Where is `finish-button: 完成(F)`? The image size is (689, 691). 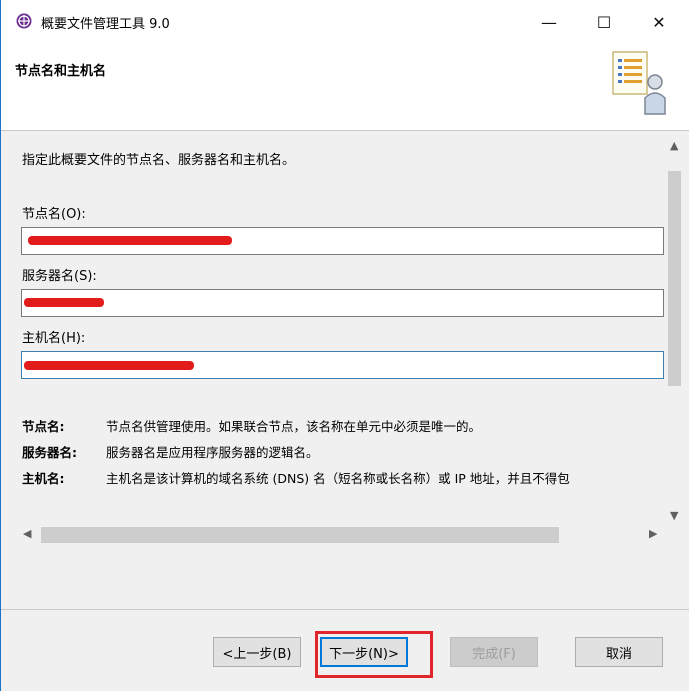
finish-button: 完成(F) is located at coordinates (494, 652).